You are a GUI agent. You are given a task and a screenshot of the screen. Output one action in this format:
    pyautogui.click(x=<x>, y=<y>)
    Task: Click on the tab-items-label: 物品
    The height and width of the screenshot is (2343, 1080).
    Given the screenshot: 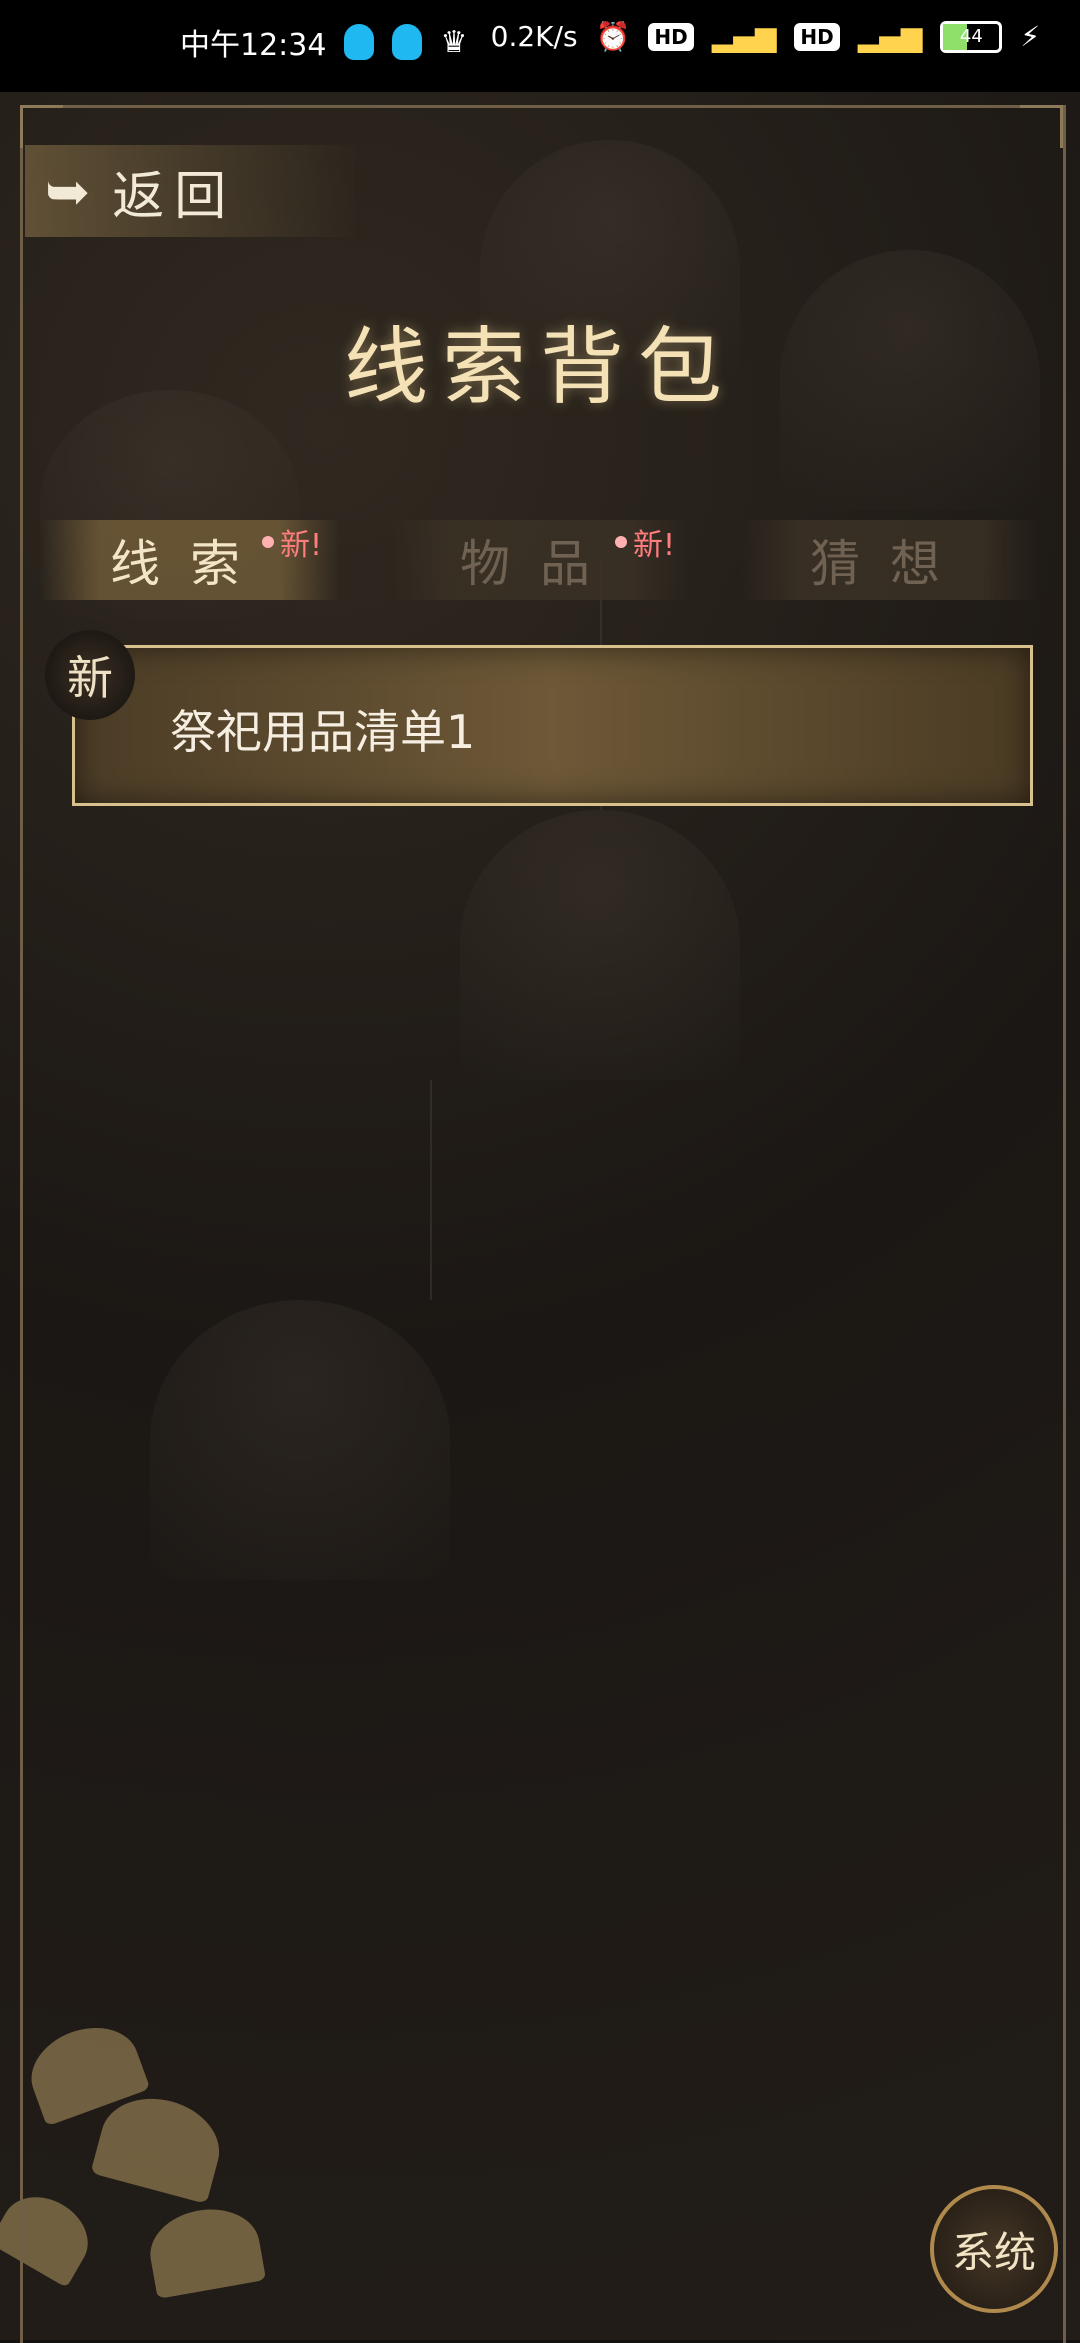 What is the action you would take?
    pyautogui.click(x=540, y=564)
    